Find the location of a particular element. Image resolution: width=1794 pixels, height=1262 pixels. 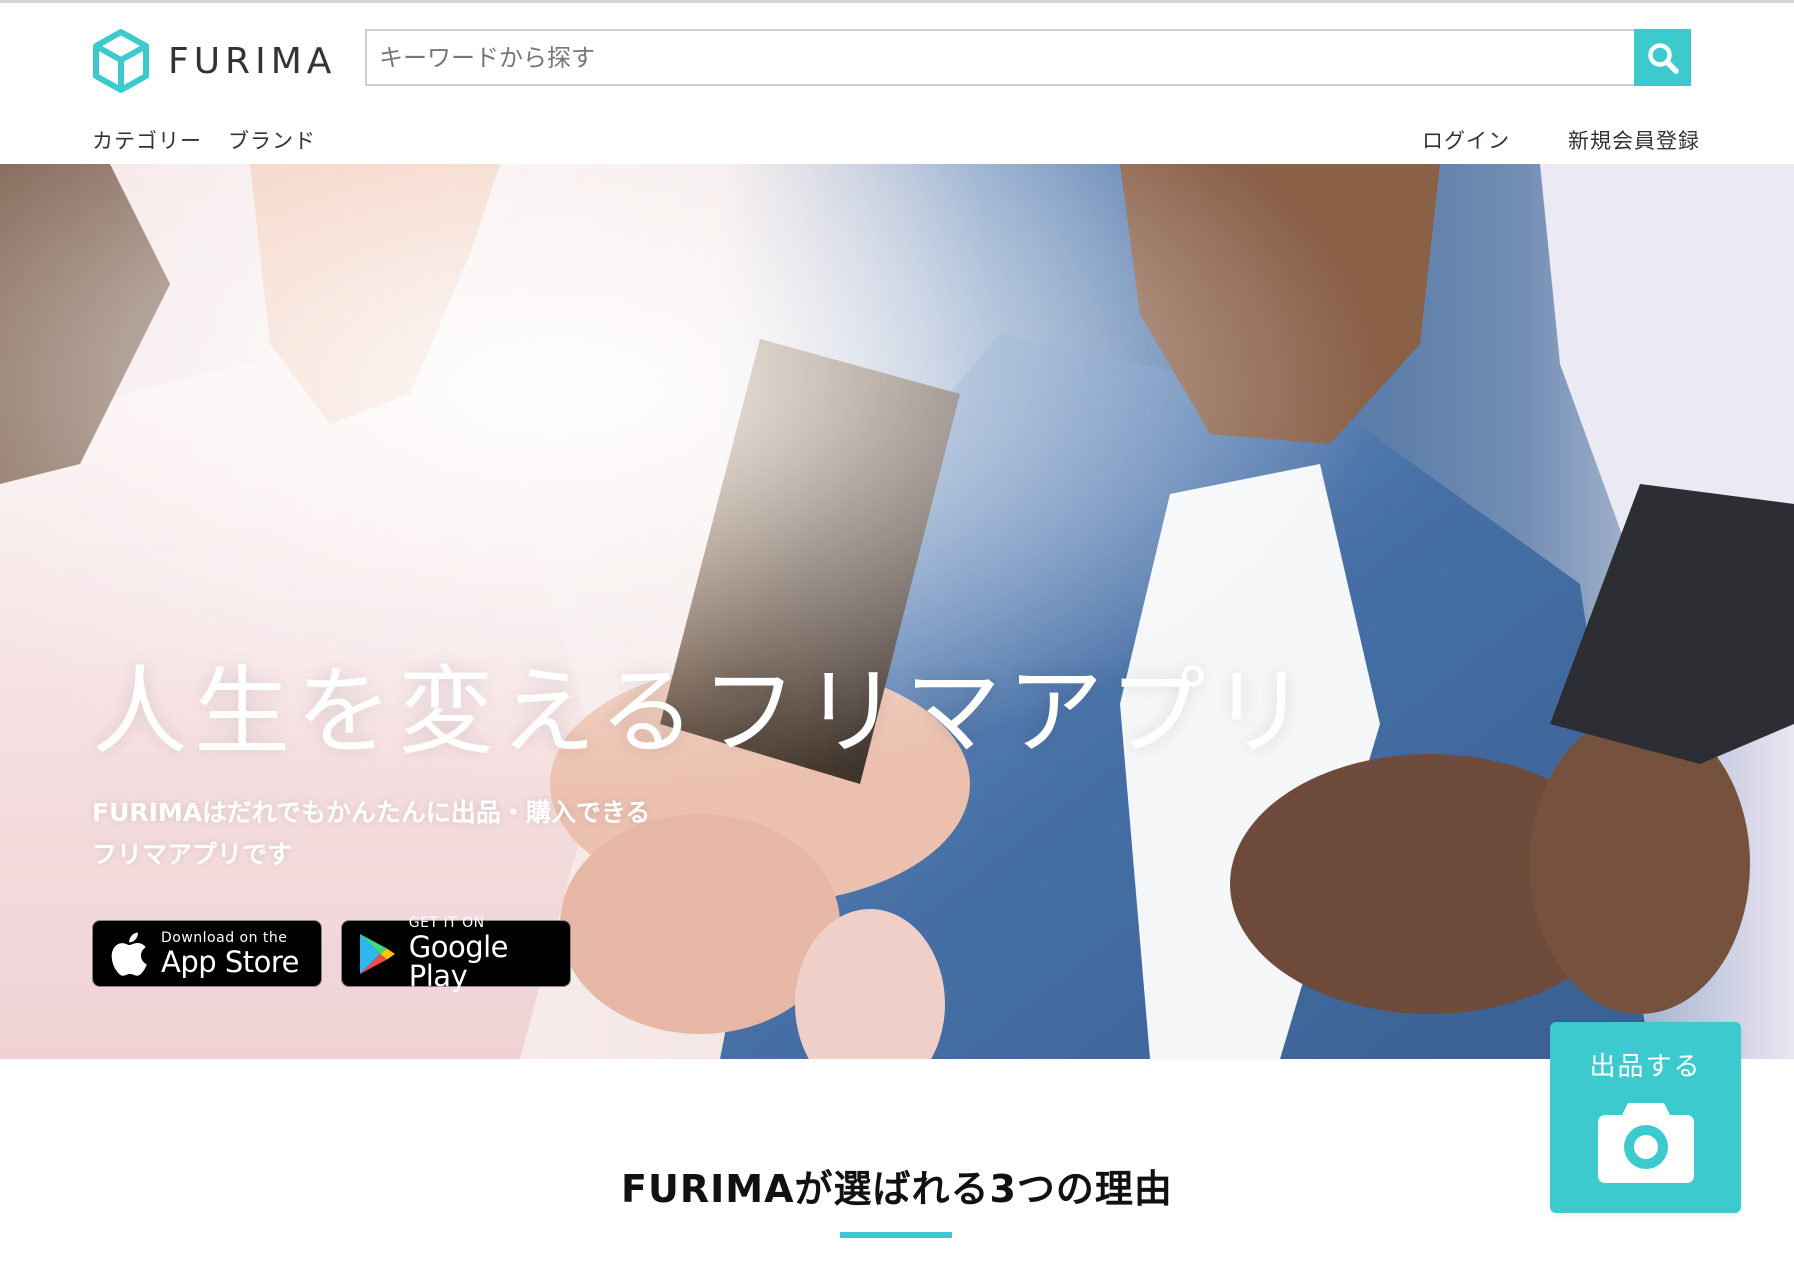

search-icon is located at coordinates (1663, 58).